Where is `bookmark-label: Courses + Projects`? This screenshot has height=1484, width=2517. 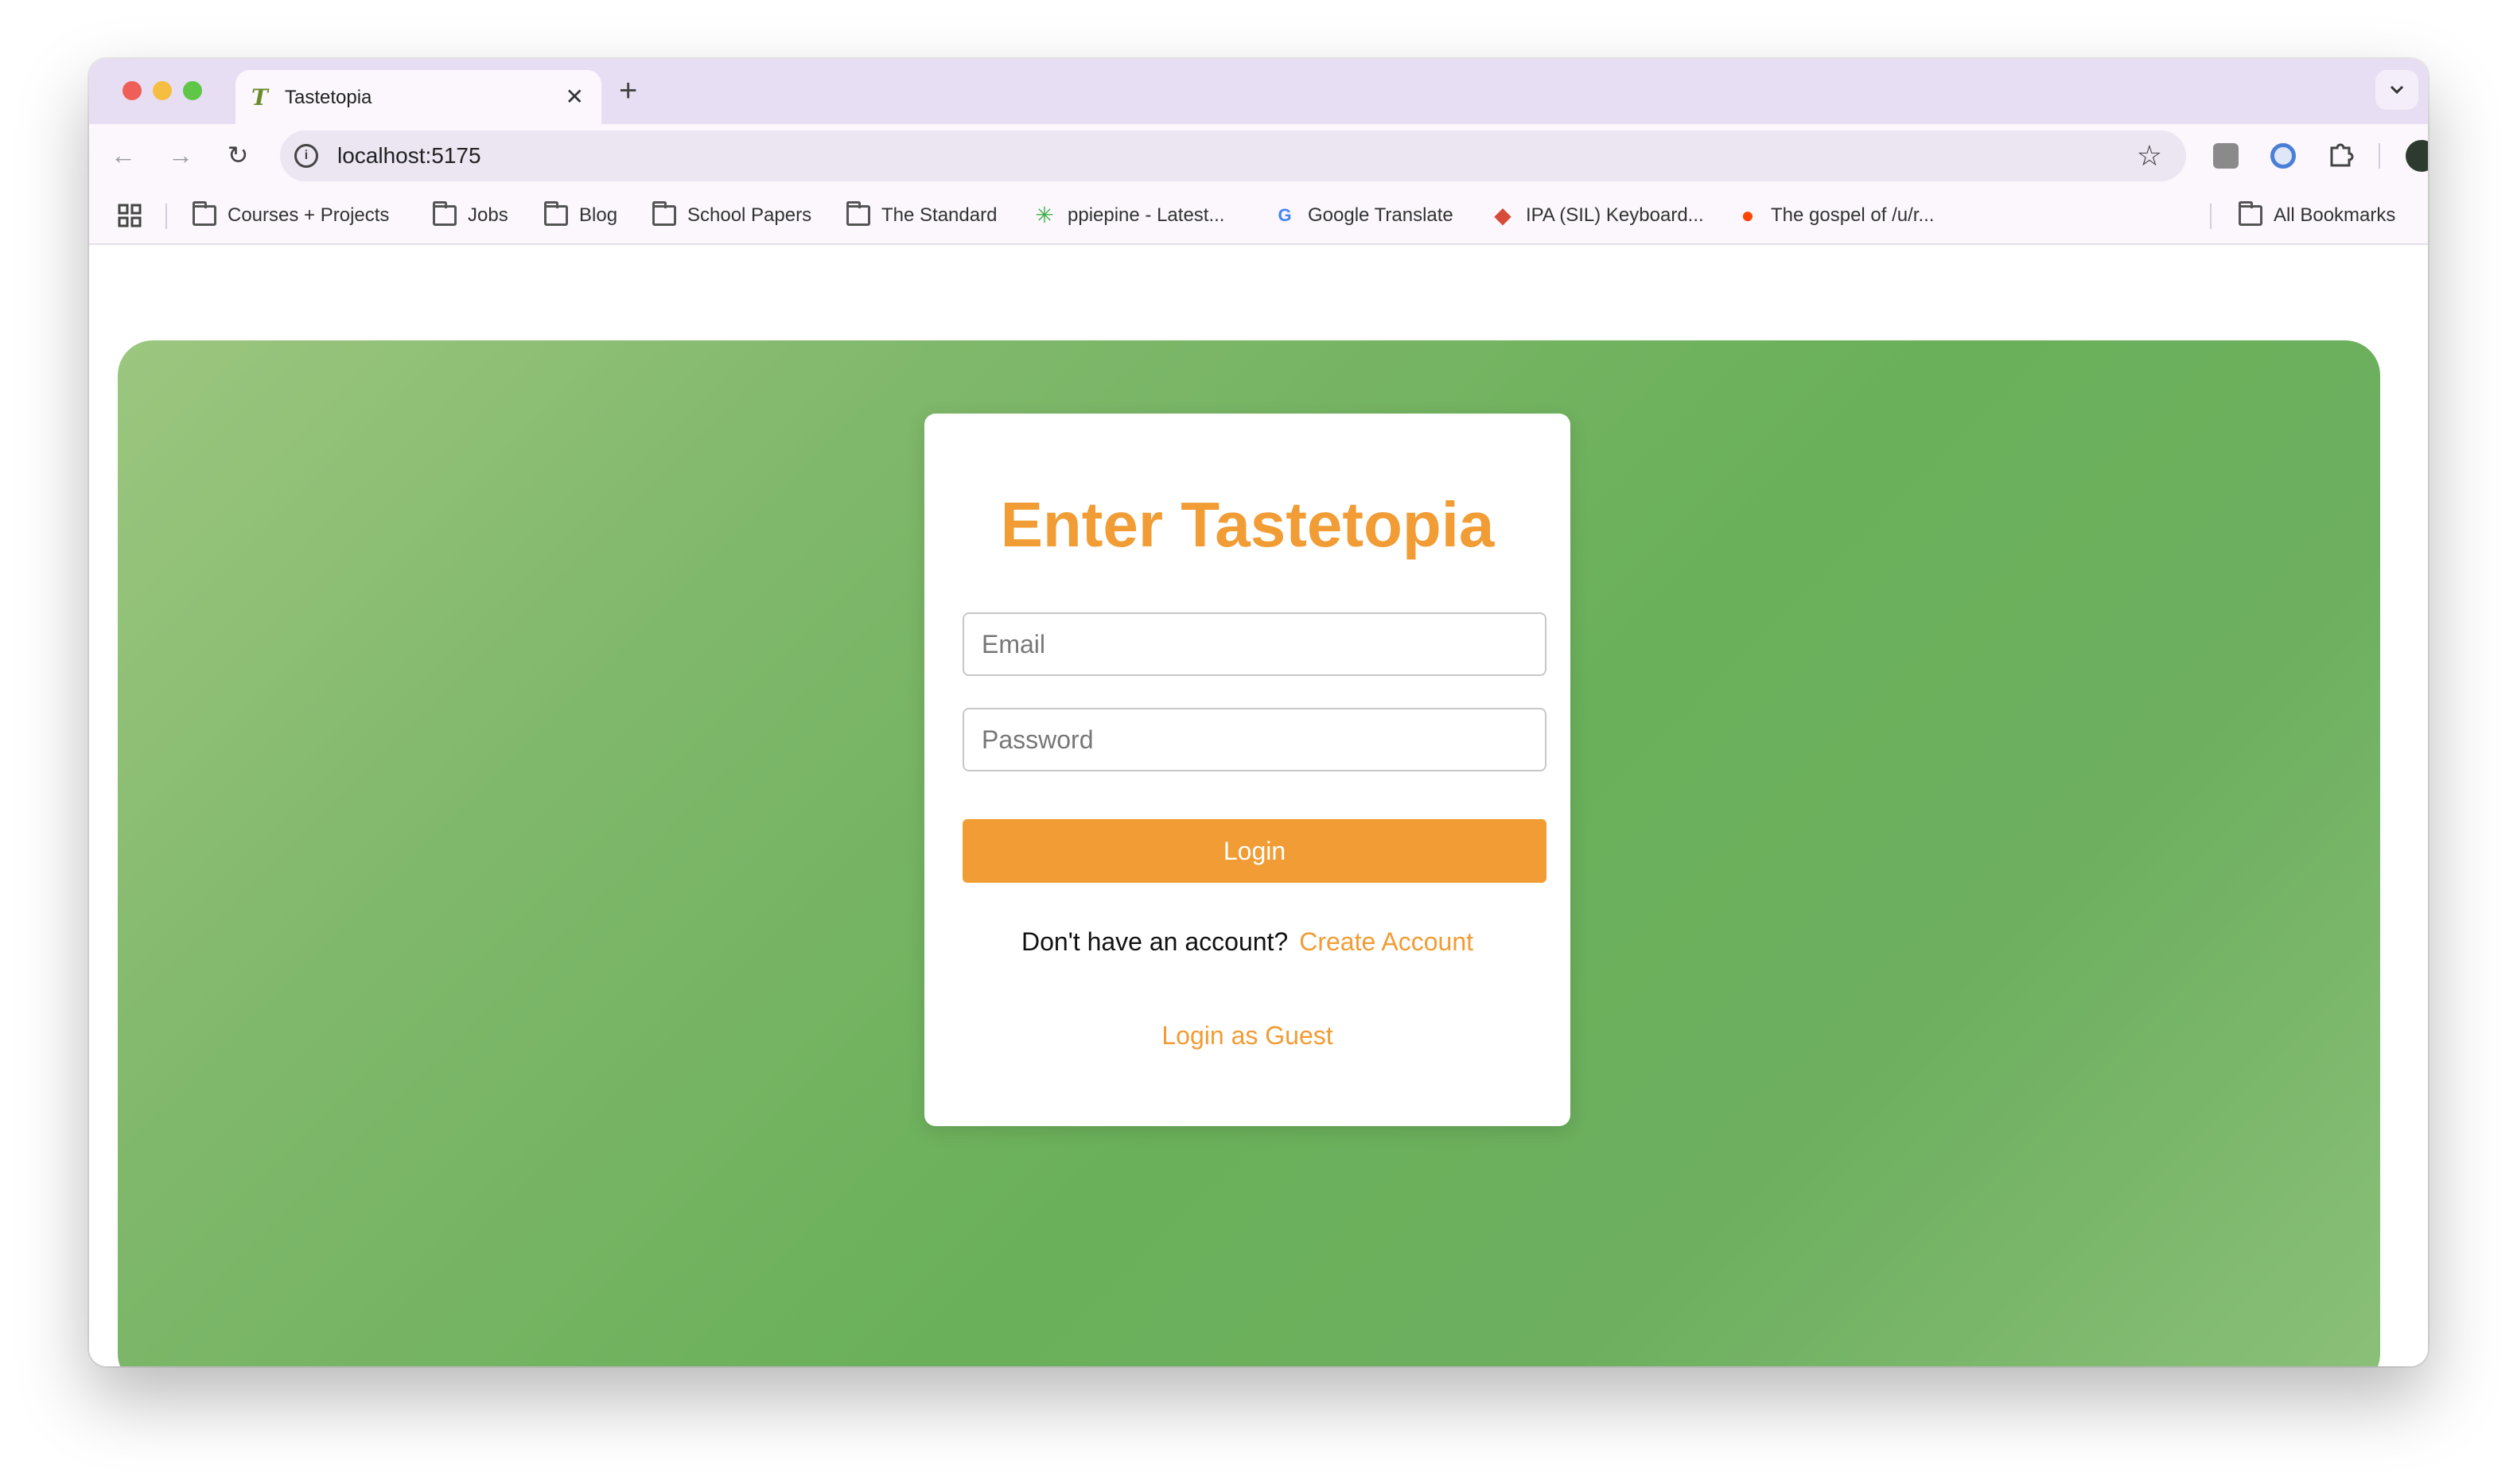 bookmark-label: Courses + Projects is located at coordinates (309, 215).